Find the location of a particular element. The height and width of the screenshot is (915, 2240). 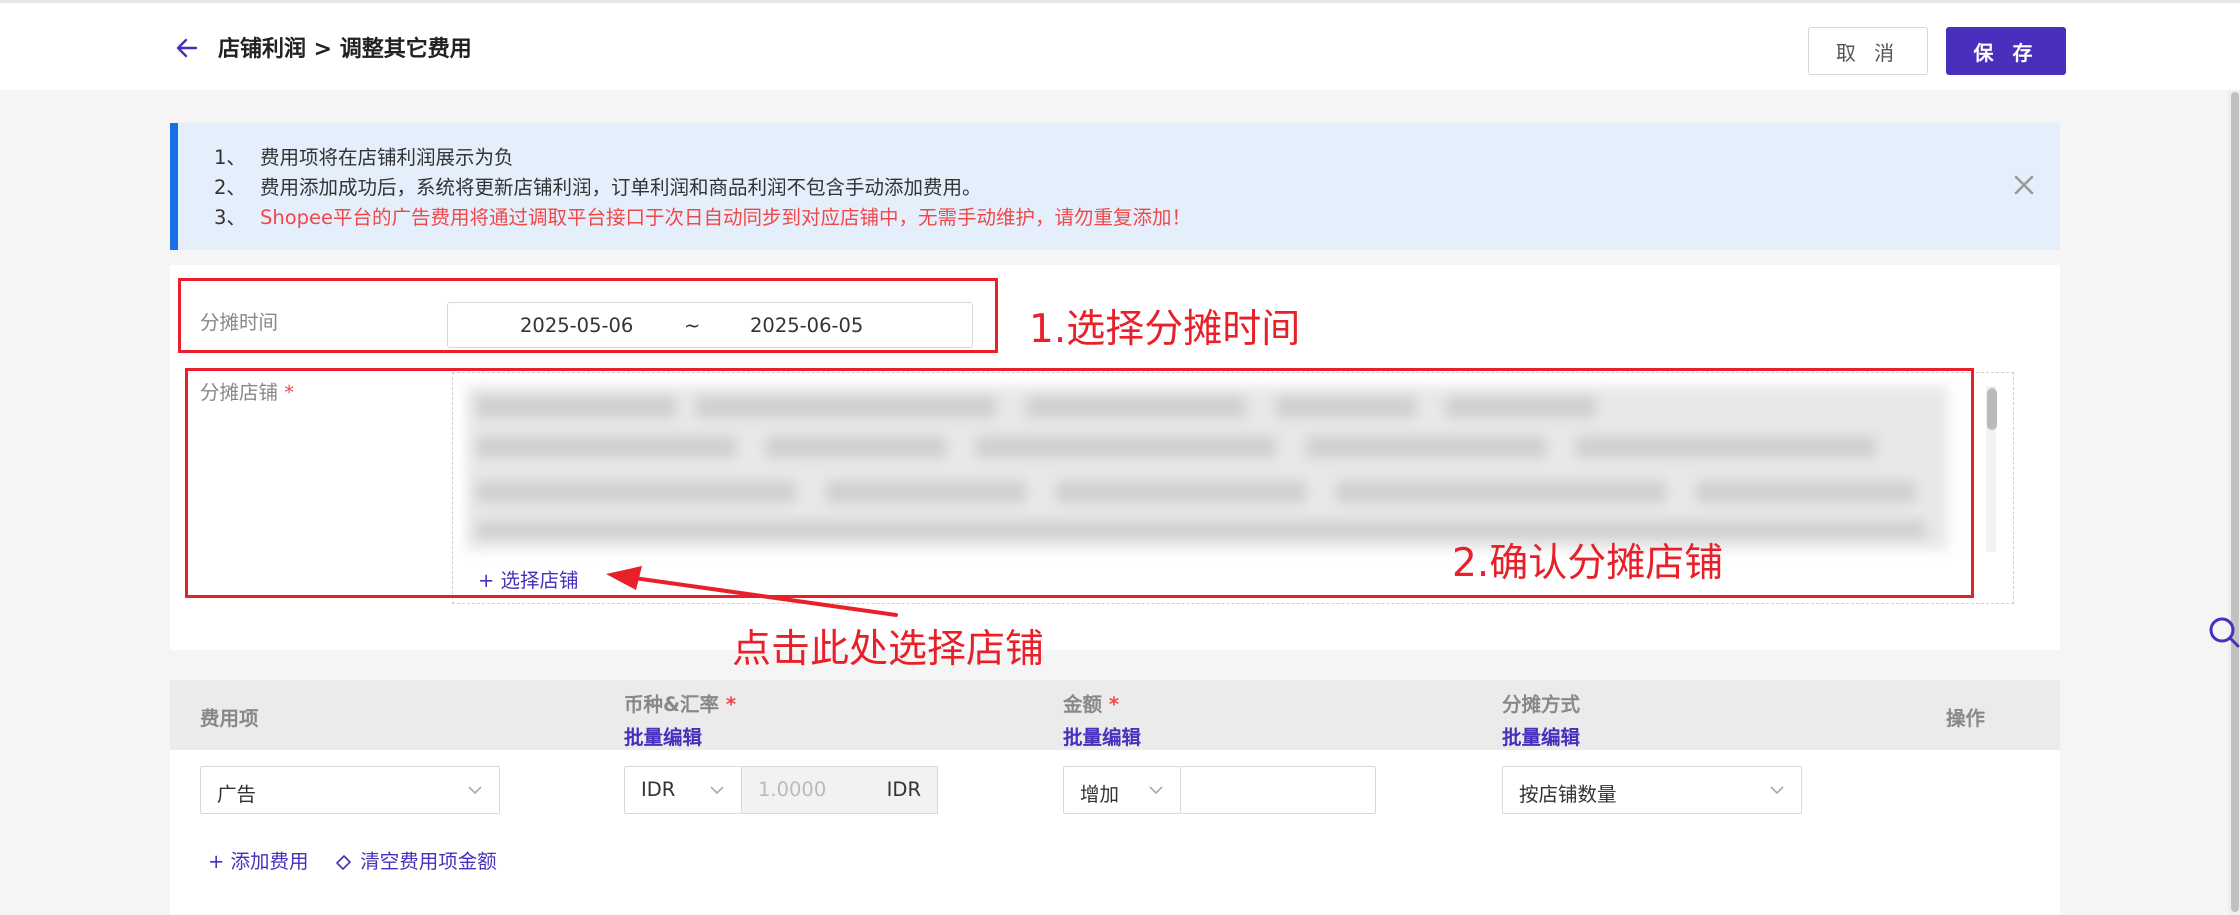

clear-amount-link: 清空费用项金额 is located at coordinates (415, 859).